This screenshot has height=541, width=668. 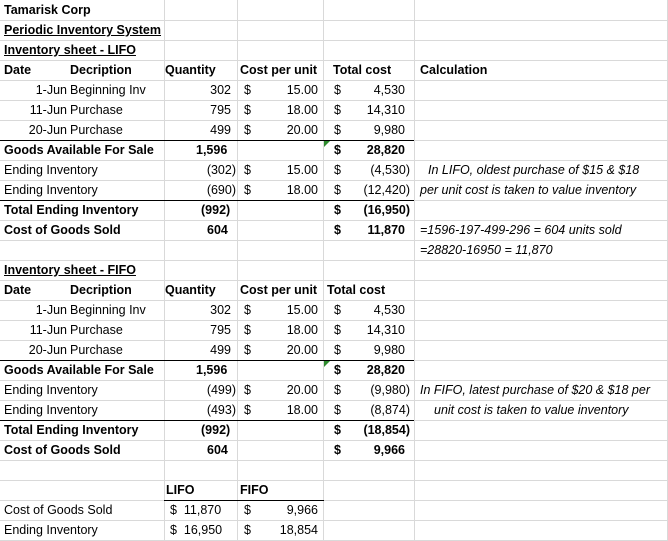 What do you see at coordinates (51, 530) in the screenshot?
I see `summary-ending-inventory-label: Ending Inventory` at bounding box center [51, 530].